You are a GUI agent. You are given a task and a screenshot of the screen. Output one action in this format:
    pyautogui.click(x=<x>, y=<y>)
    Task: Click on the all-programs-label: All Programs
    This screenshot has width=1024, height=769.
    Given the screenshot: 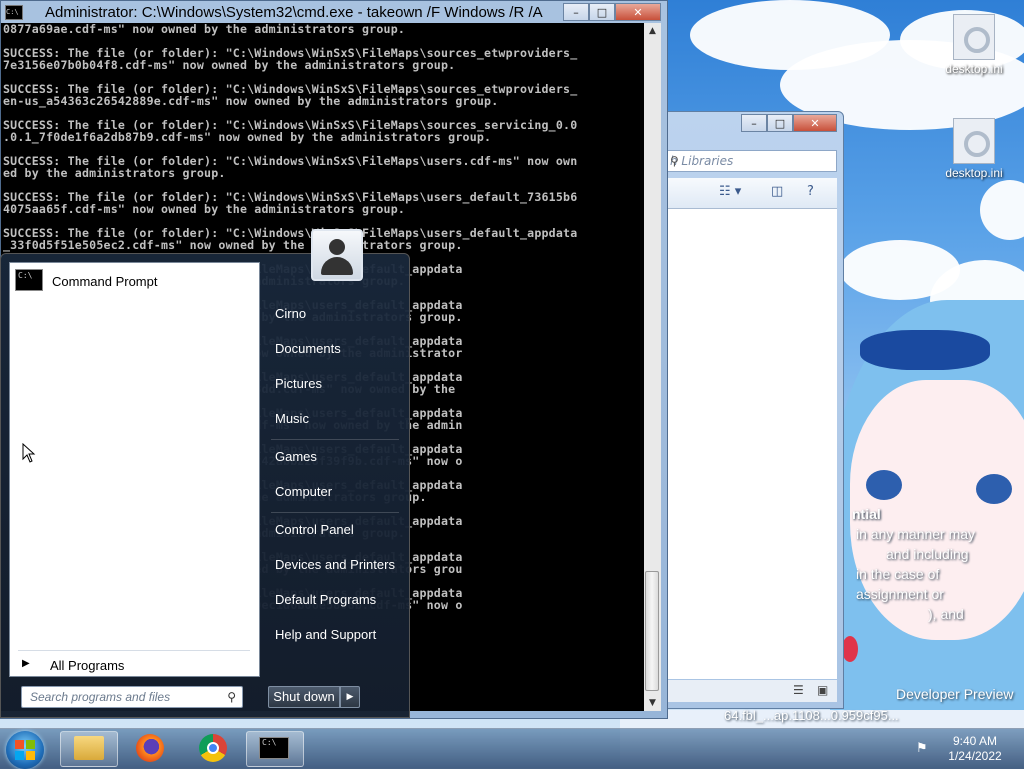 What is the action you would take?
    pyautogui.click(x=87, y=665)
    